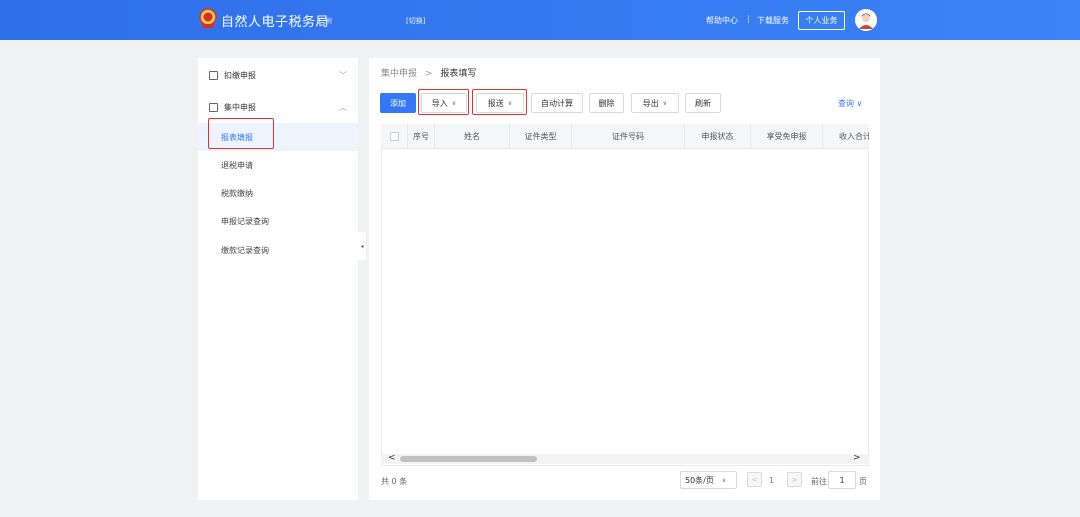 The height and width of the screenshot is (517, 1080). Describe the element at coordinates (278, 193) in the screenshot. I see `sidebar-item-tax-payment: 税款缴纳` at that location.